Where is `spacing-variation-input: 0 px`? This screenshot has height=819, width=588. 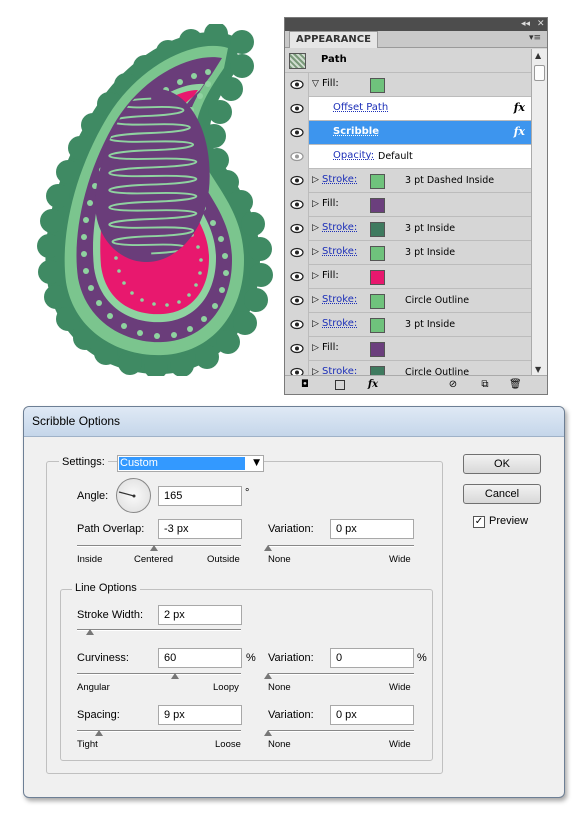
spacing-variation-input: 0 px is located at coordinates (372, 715).